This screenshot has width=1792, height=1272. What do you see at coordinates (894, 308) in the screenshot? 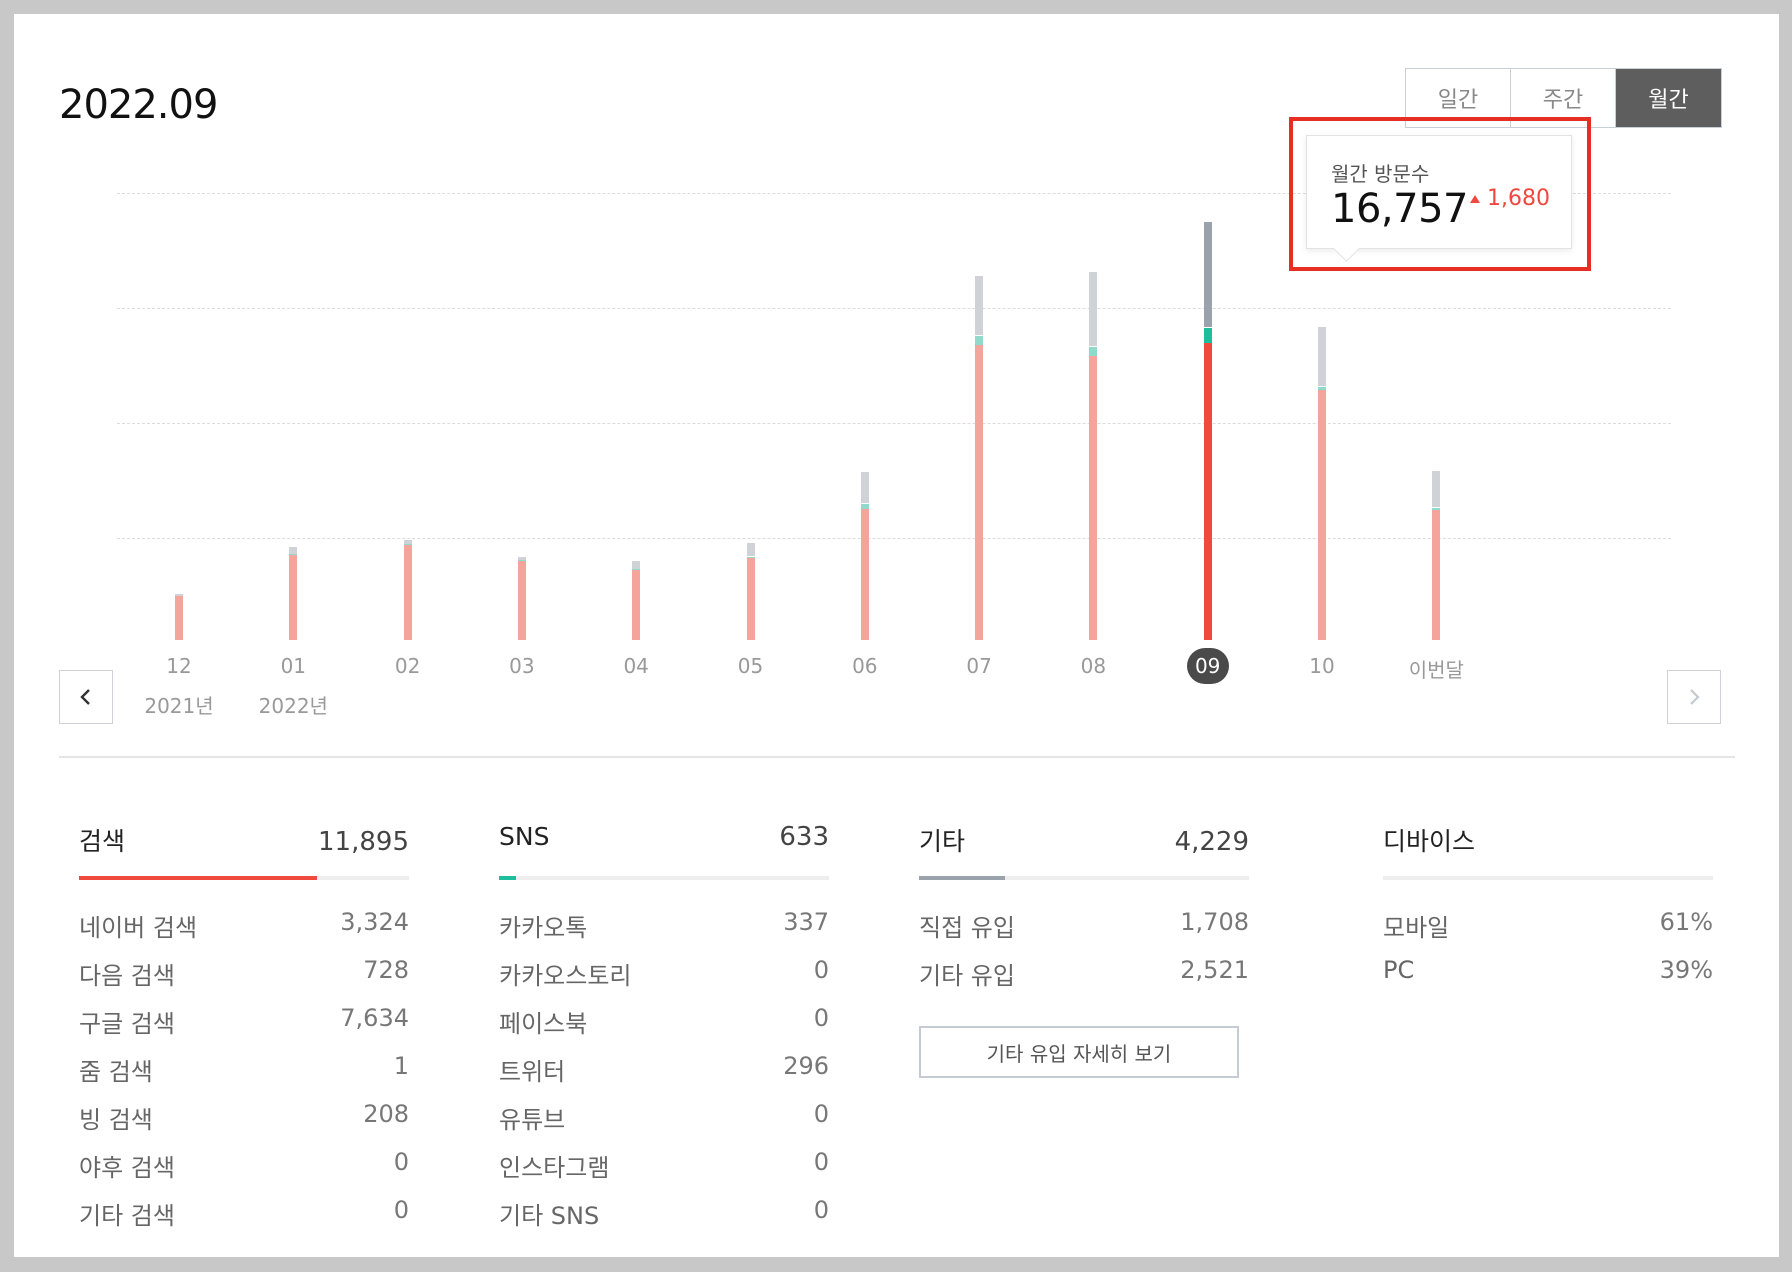
I see `grid-line` at bounding box center [894, 308].